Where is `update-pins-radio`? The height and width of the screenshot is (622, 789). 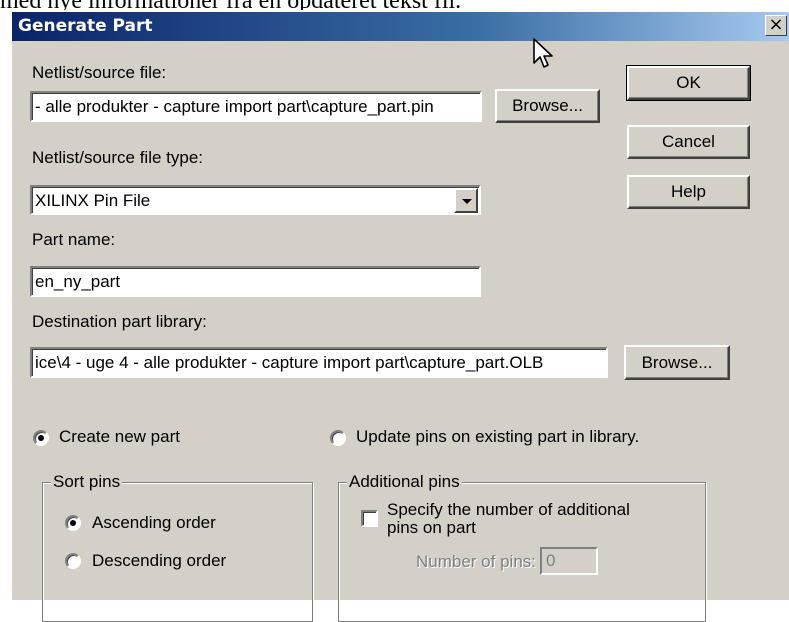 update-pins-radio is located at coordinates (338, 438).